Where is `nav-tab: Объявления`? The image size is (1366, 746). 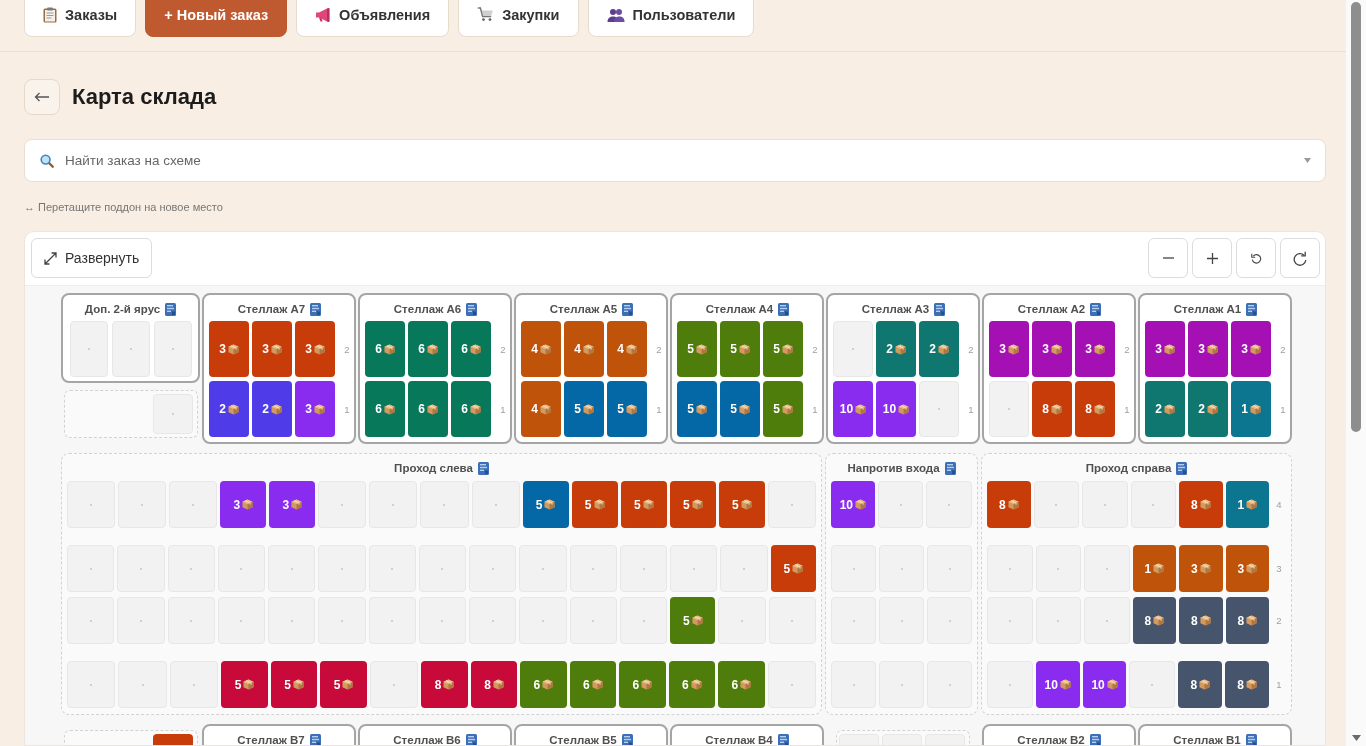
nav-tab: Объявления is located at coordinates (373, 18).